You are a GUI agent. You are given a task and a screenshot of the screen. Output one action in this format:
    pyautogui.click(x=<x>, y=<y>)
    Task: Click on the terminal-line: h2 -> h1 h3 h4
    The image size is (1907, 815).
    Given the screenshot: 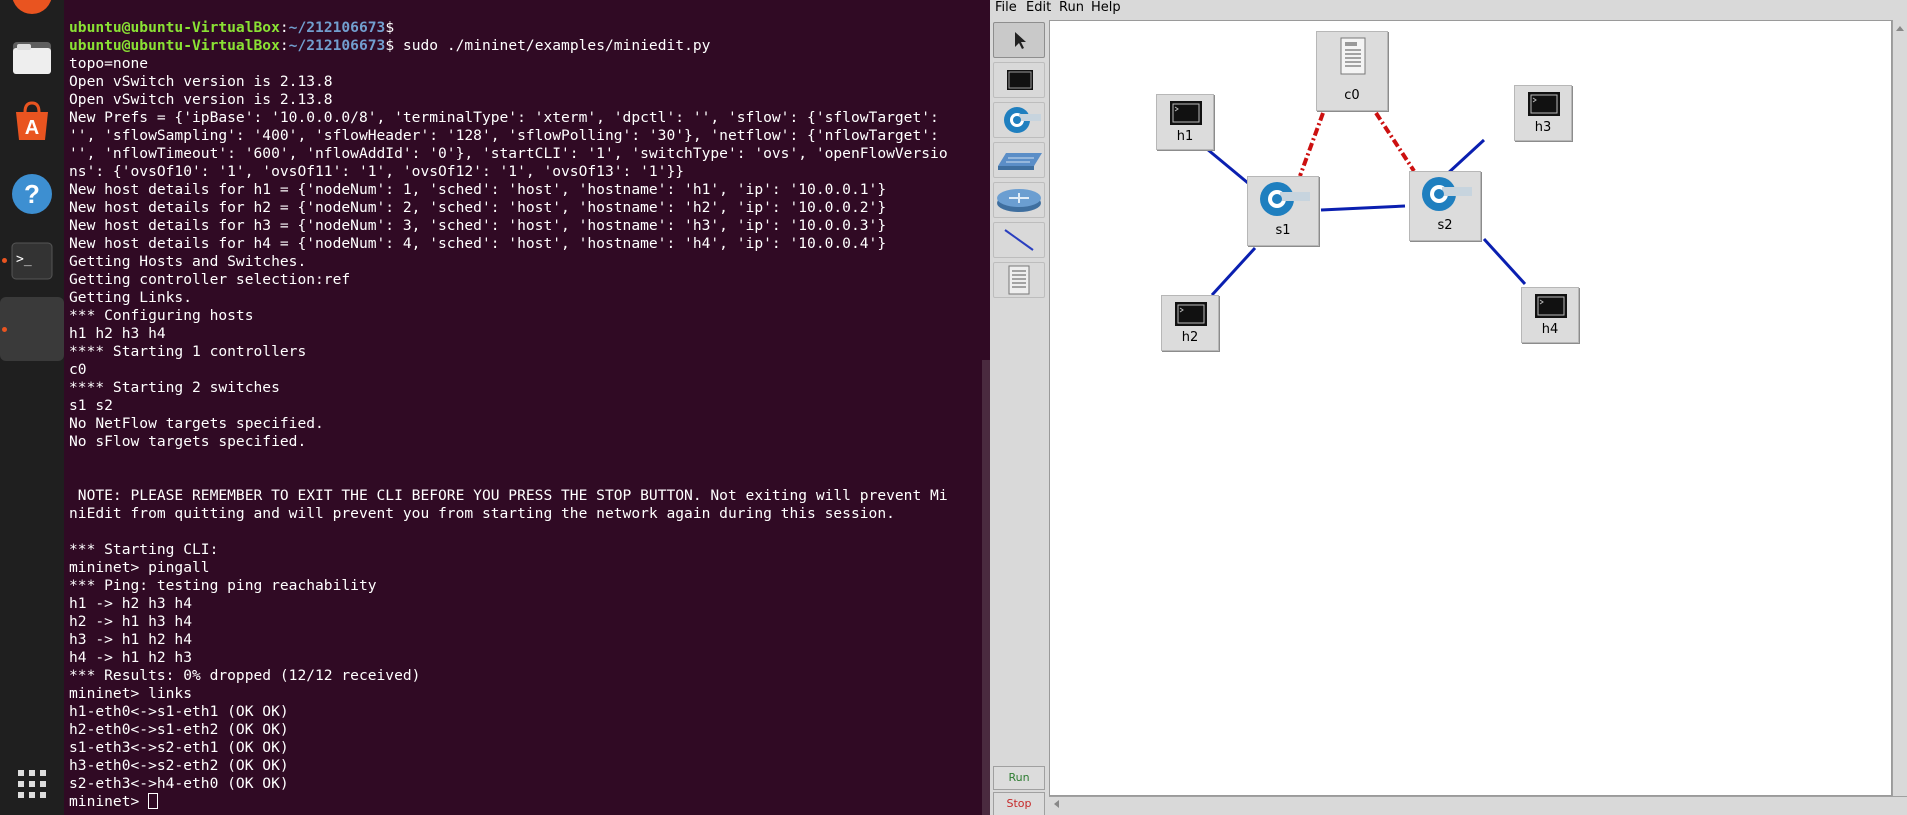 What is the action you would take?
    pyautogui.click(x=131, y=621)
    